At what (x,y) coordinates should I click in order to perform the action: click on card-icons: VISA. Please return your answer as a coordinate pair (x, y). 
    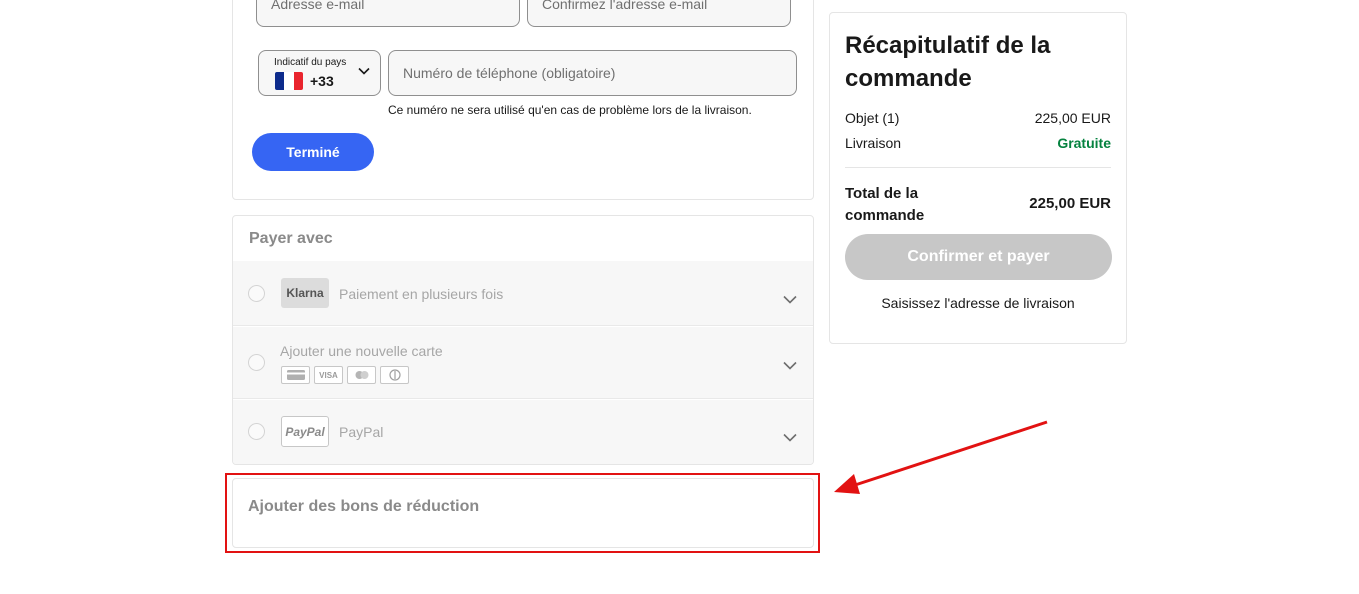
    Looking at the image, I should click on (345, 375).